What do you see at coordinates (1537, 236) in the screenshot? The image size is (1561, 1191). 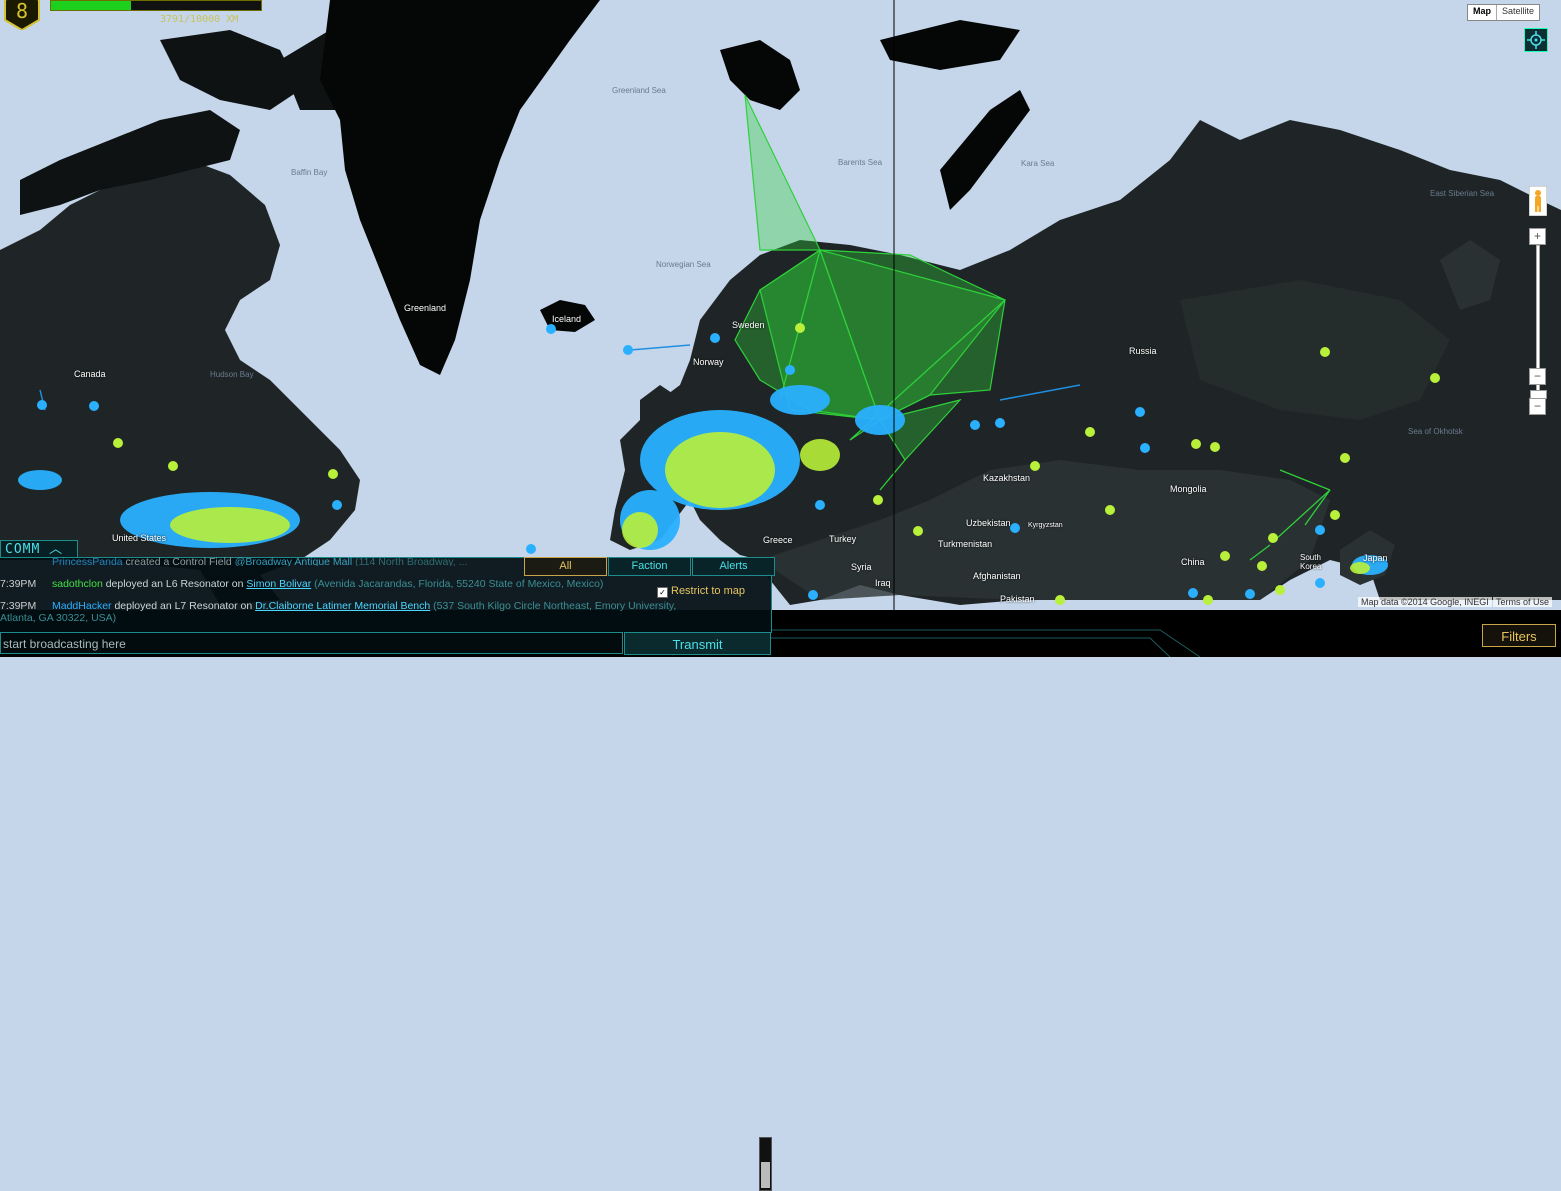 I see `zoom-in-button: +` at bounding box center [1537, 236].